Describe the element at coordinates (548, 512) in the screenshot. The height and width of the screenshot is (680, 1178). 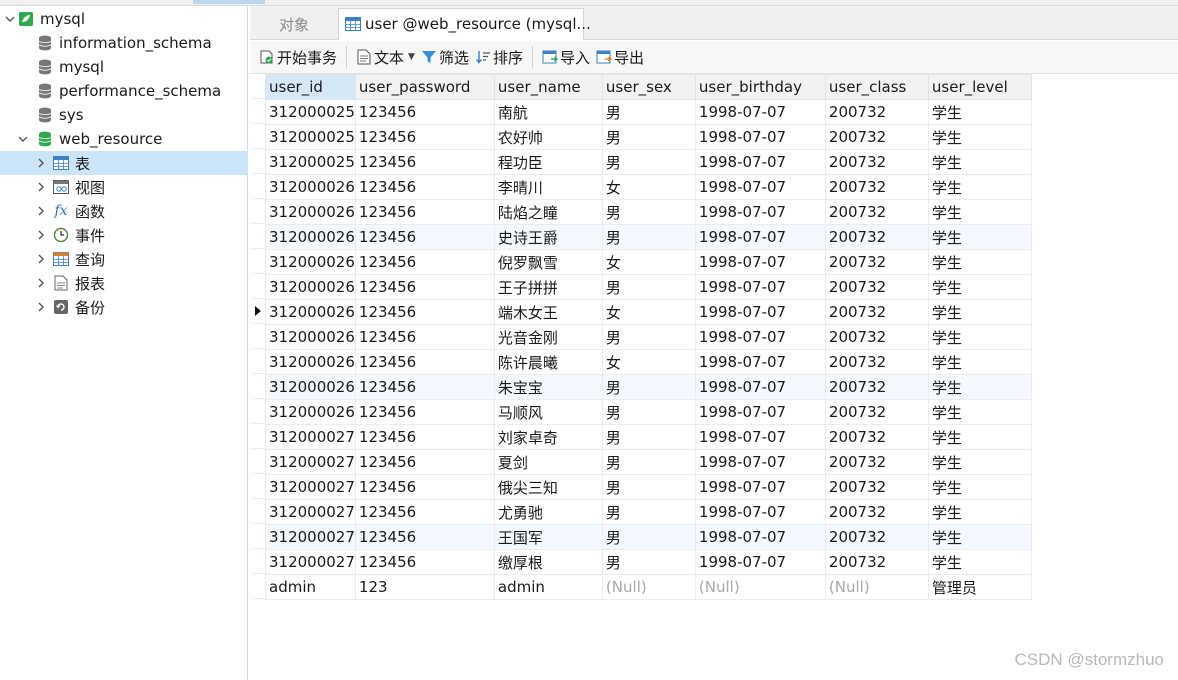
I see `cell-user-name: 尤勇驰` at that location.